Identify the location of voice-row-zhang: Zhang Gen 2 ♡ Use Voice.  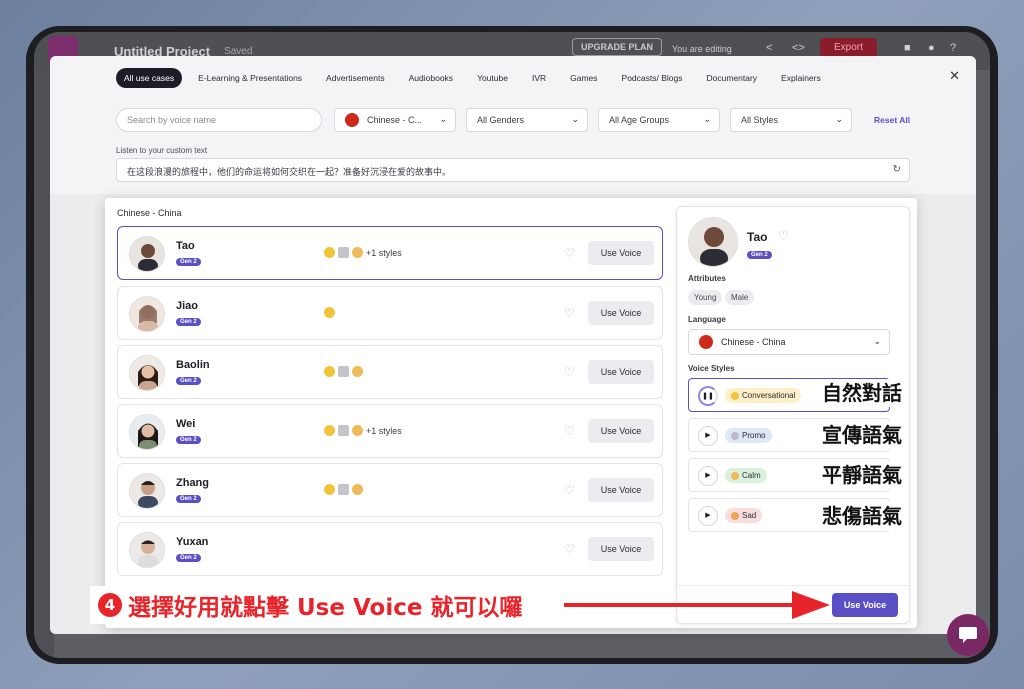
(390, 490).